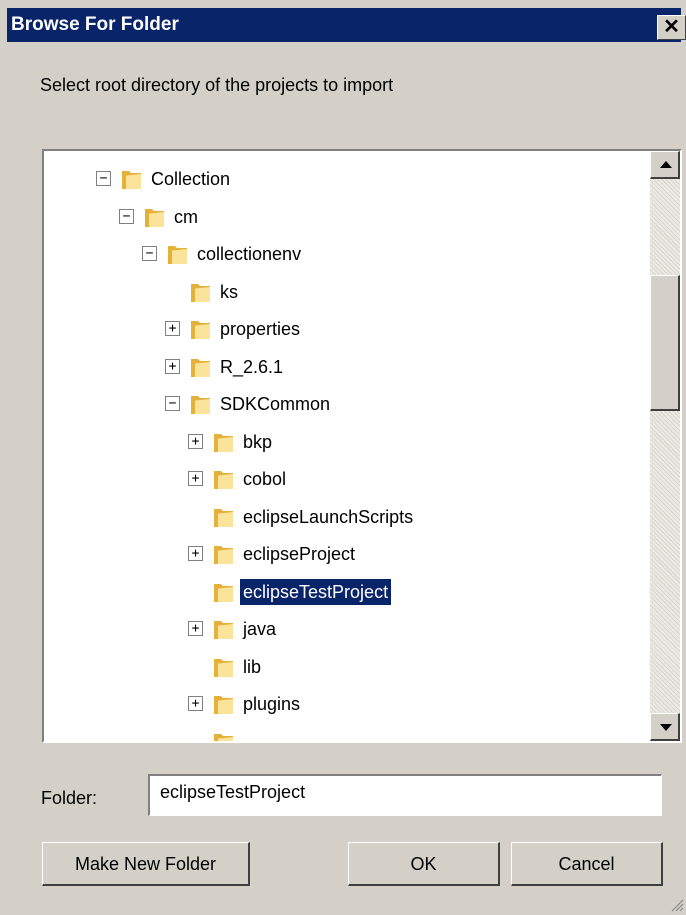 The height and width of the screenshot is (915, 686). What do you see at coordinates (398, 629) in the screenshot?
I see `tree-node: + java` at bounding box center [398, 629].